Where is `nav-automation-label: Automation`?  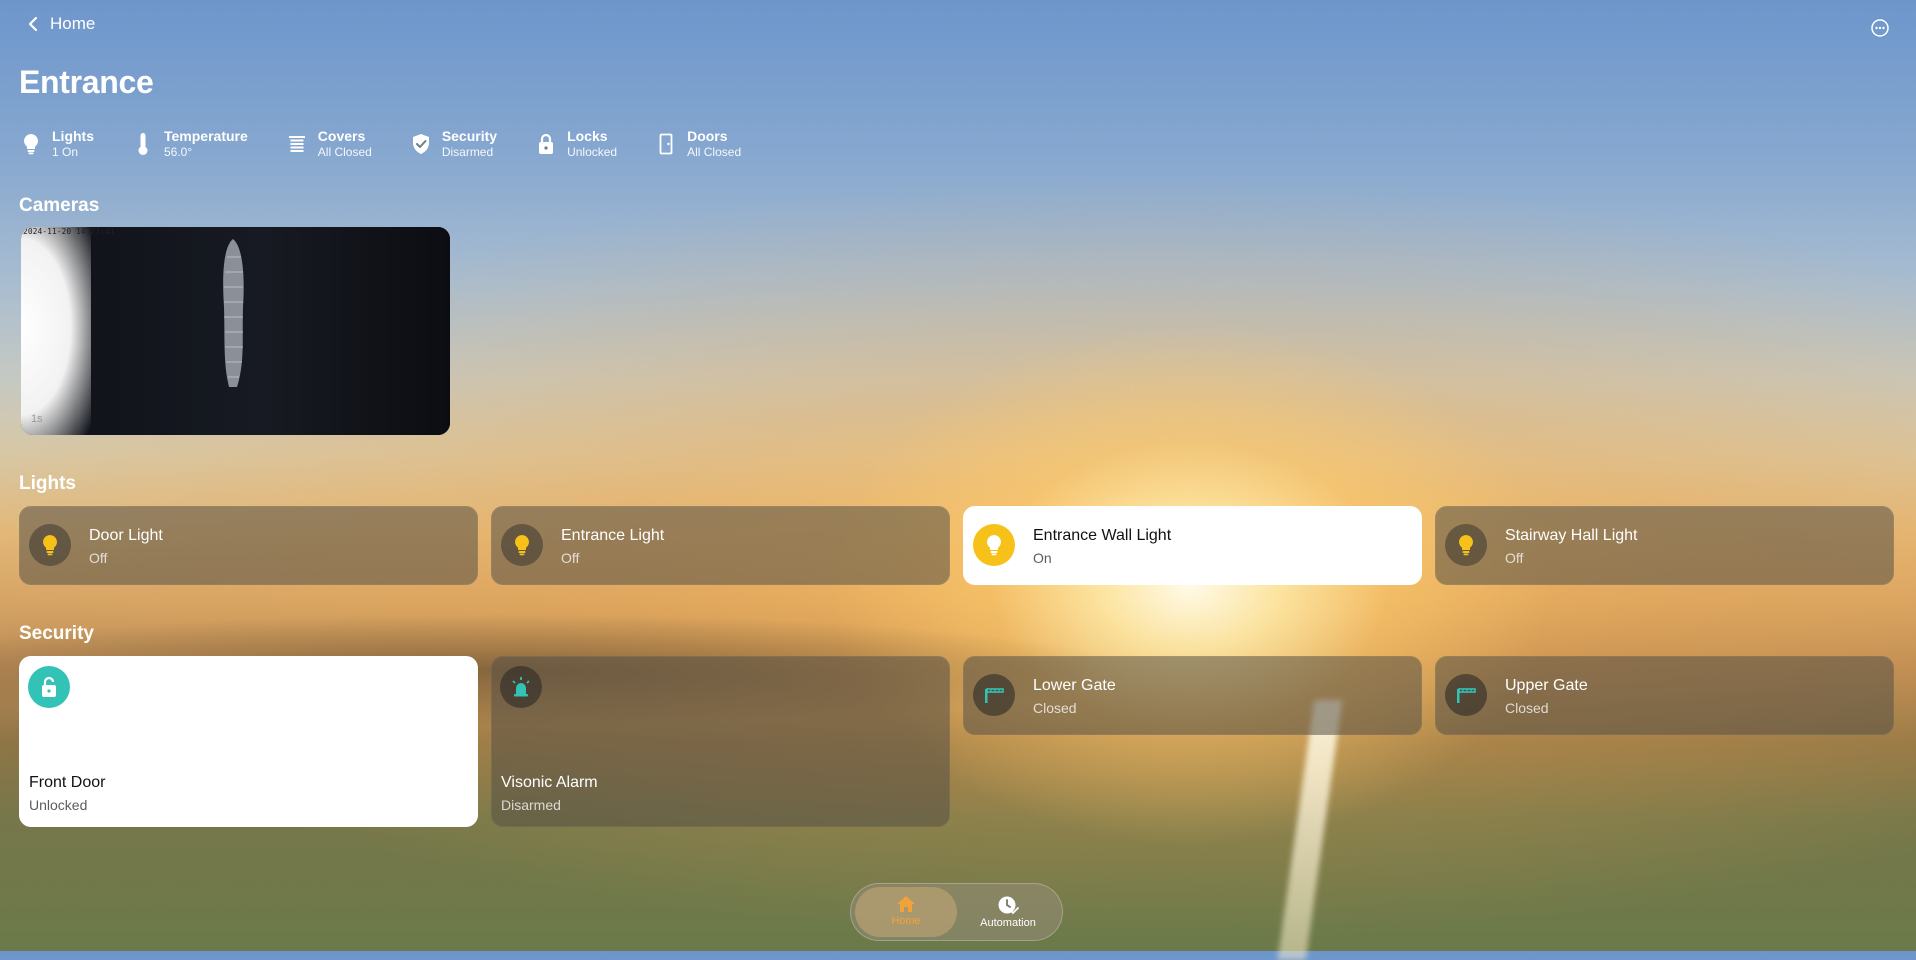
nav-automation-label: Automation is located at coordinates (1008, 923).